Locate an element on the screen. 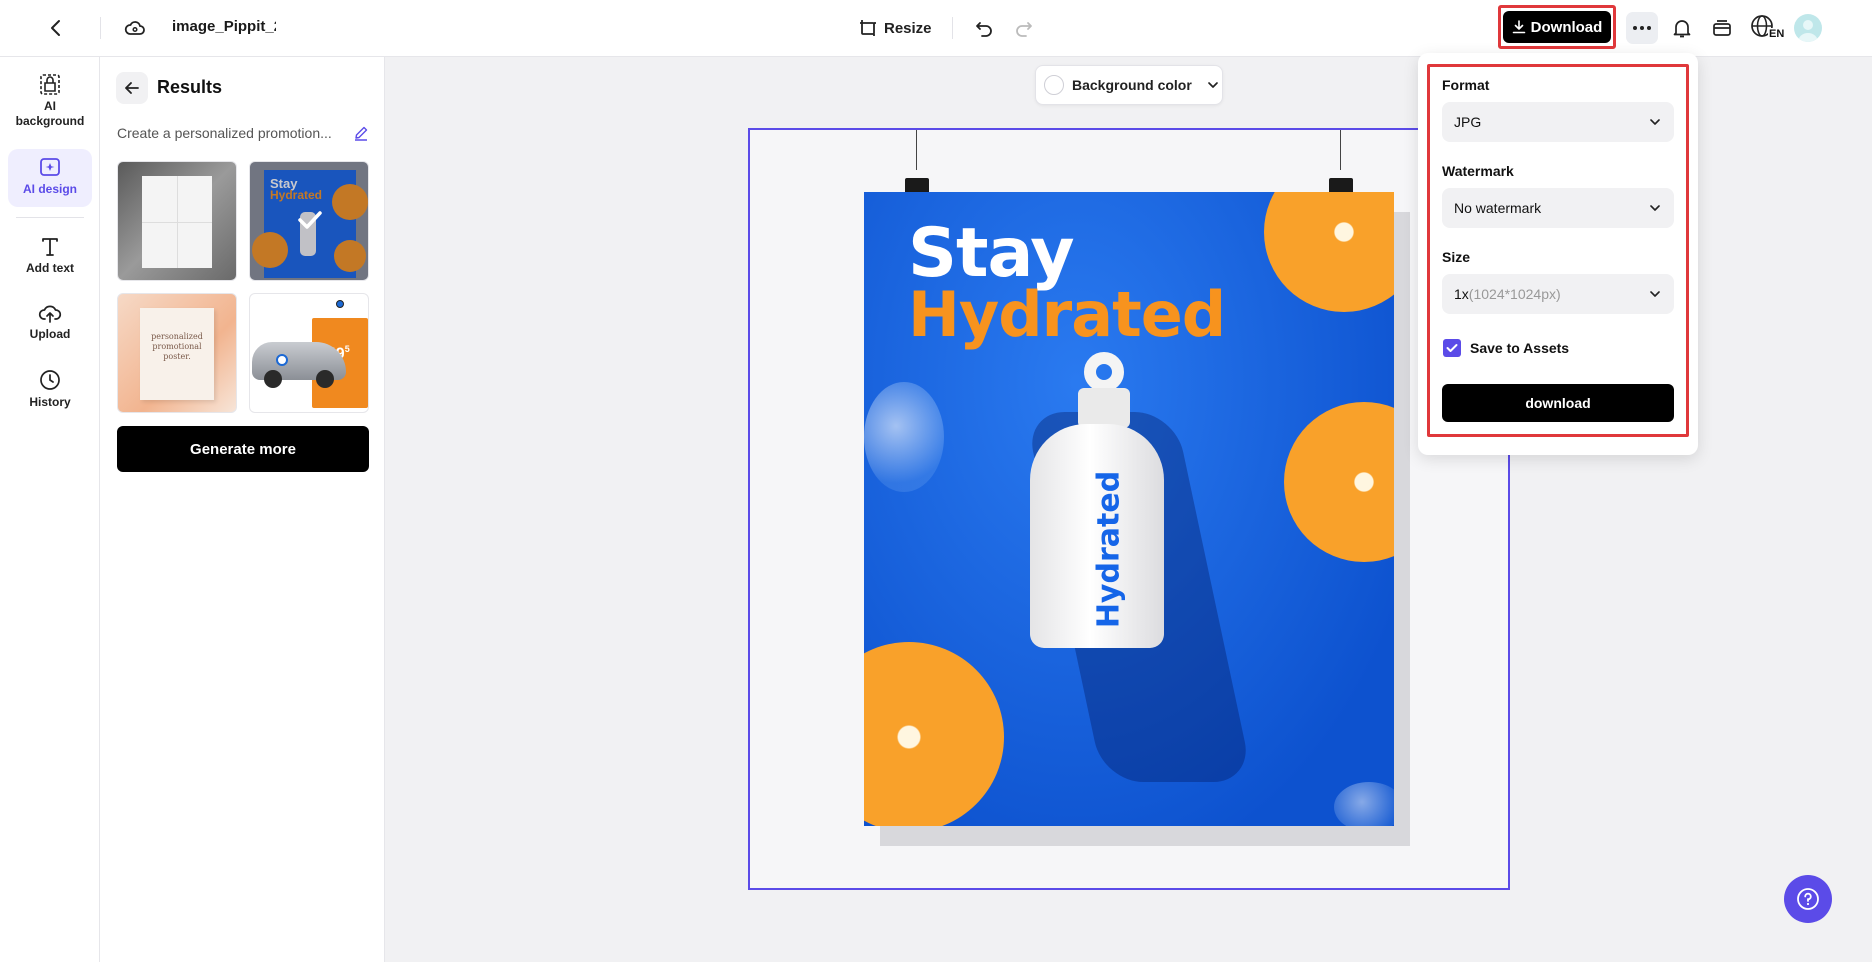  size-select: 1x(1024*1024px) is located at coordinates (1558, 294).